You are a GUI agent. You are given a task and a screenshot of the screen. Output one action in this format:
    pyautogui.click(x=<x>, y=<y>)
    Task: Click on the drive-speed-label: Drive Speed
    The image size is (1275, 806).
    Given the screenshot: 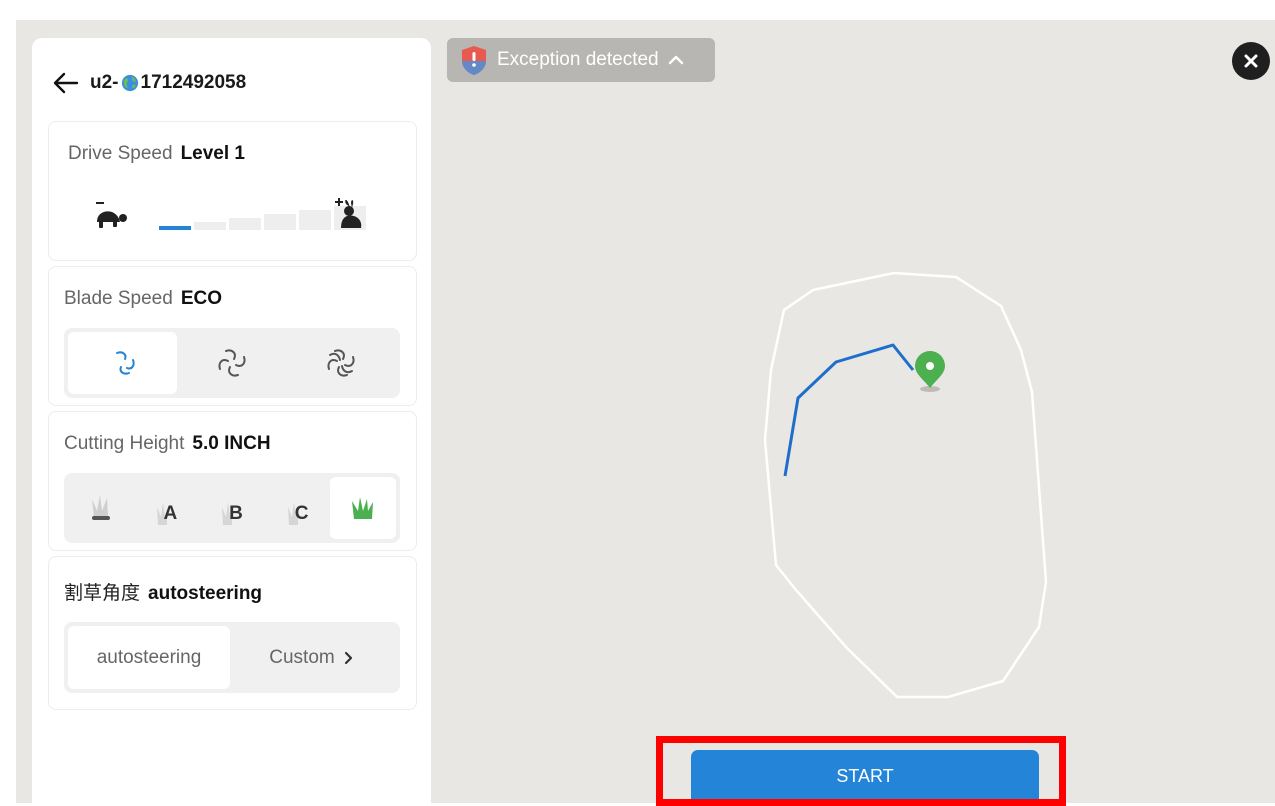 What is the action you would take?
    pyautogui.click(x=120, y=153)
    